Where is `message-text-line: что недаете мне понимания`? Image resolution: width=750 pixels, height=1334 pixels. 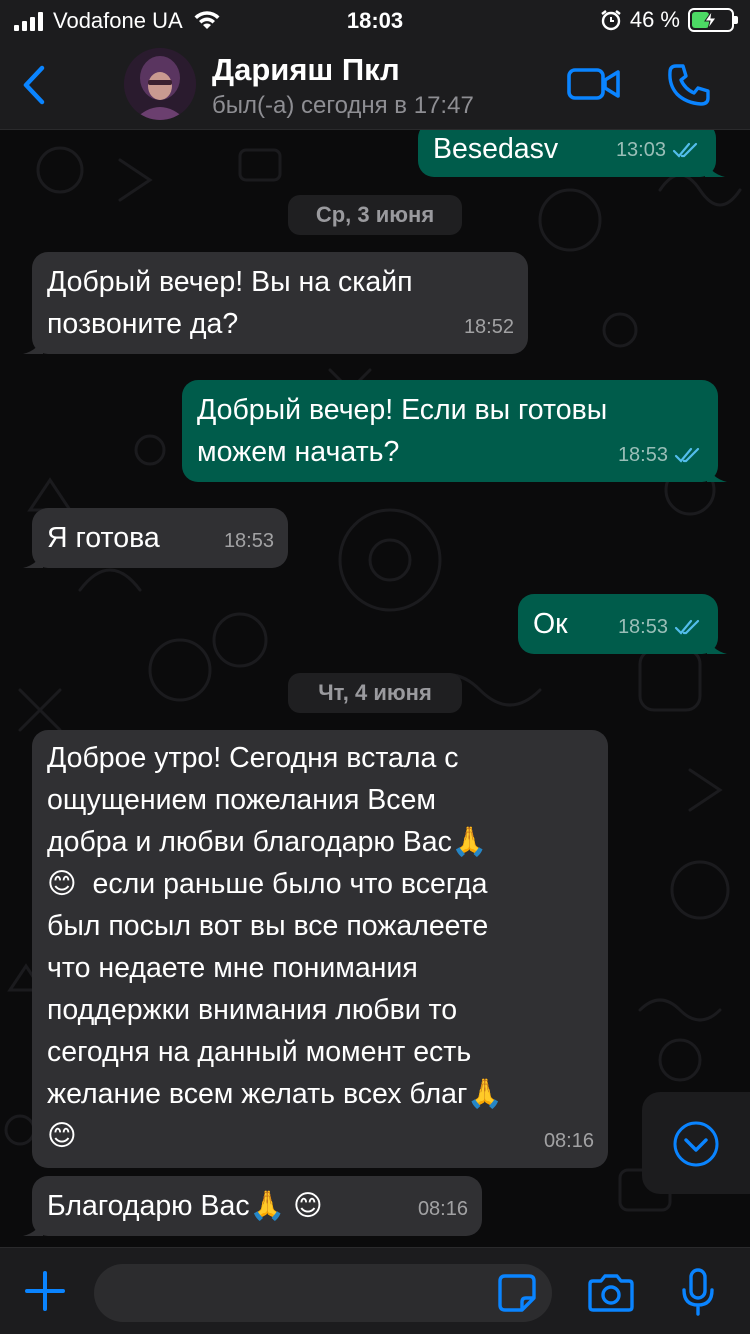
message-text-line: что недаете мне понимания is located at coordinates (232, 968).